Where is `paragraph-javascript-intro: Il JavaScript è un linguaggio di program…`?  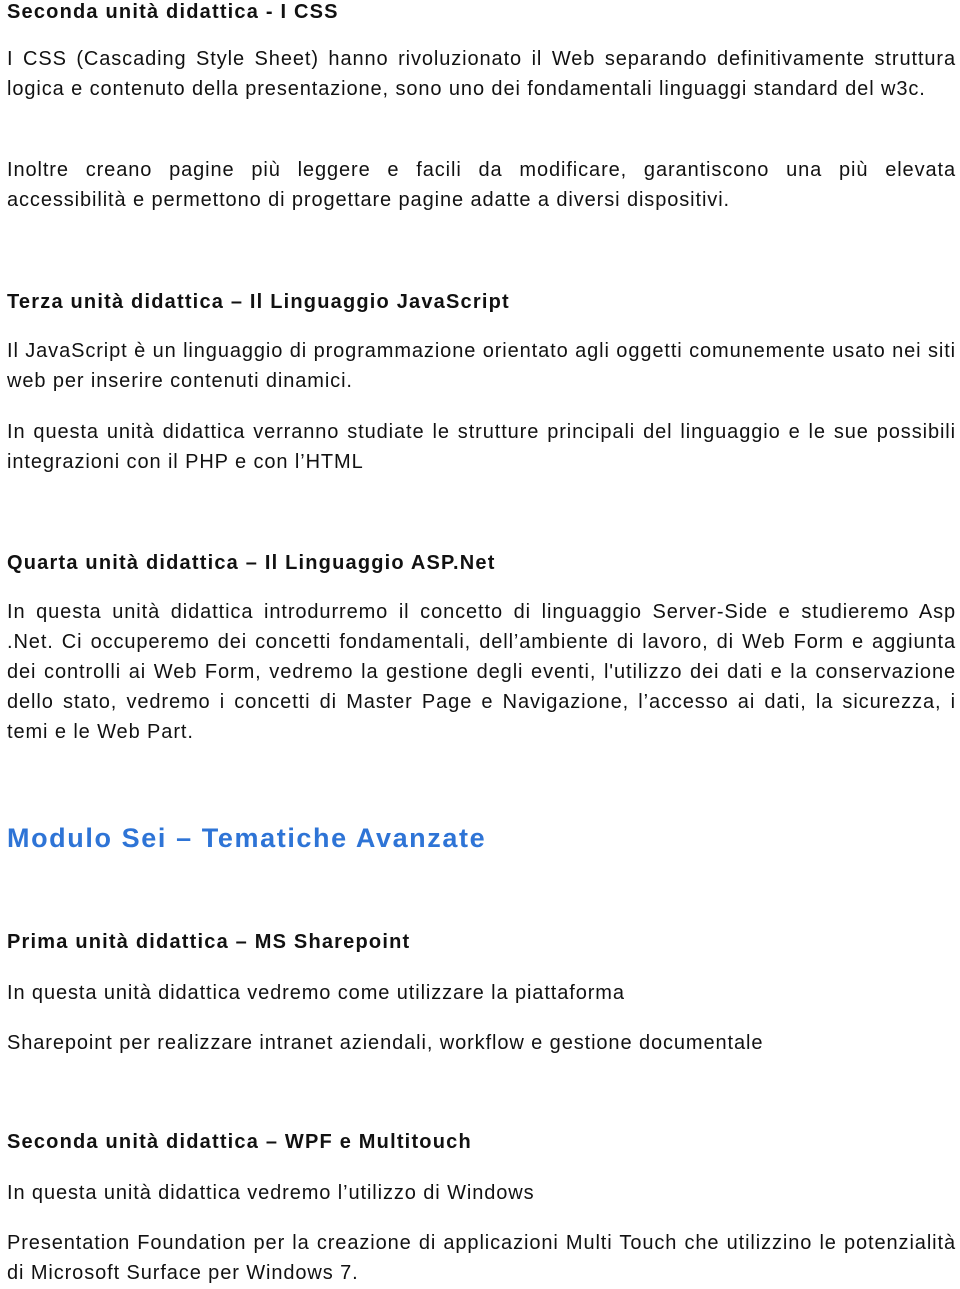 paragraph-javascript-intro: Il JavaScript è un linguaggio di program… is located at coordinates (481, 366).